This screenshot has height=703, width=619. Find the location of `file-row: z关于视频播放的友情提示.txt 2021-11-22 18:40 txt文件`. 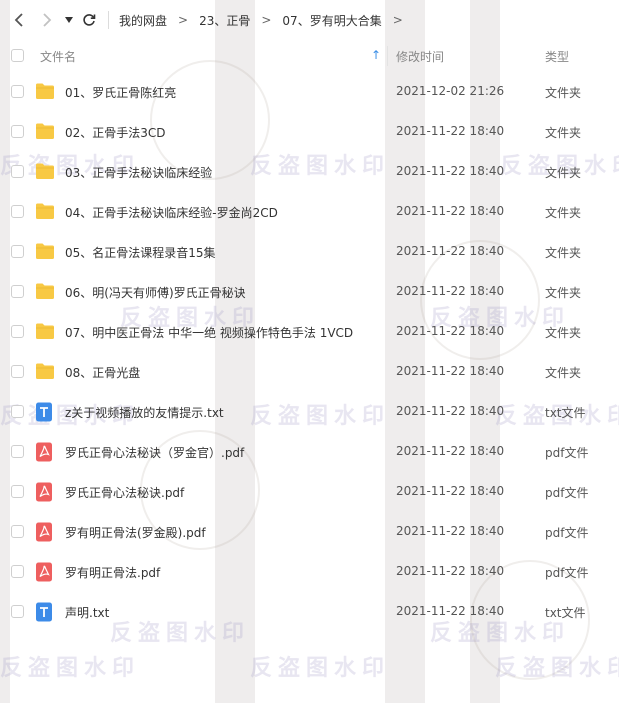

file-row: z关于视频播放的友情提示.txt 2021-11-22 18:40 txt文件 is located at coordinates (309, 412).